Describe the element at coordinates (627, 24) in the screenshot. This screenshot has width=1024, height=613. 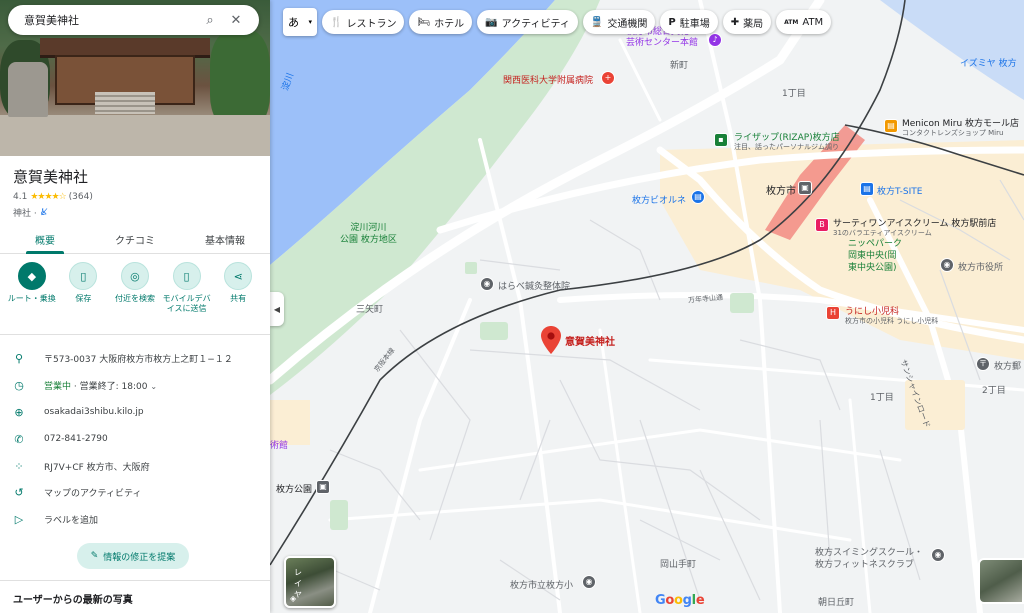
I see `chip-label: 交通機関` at that location.